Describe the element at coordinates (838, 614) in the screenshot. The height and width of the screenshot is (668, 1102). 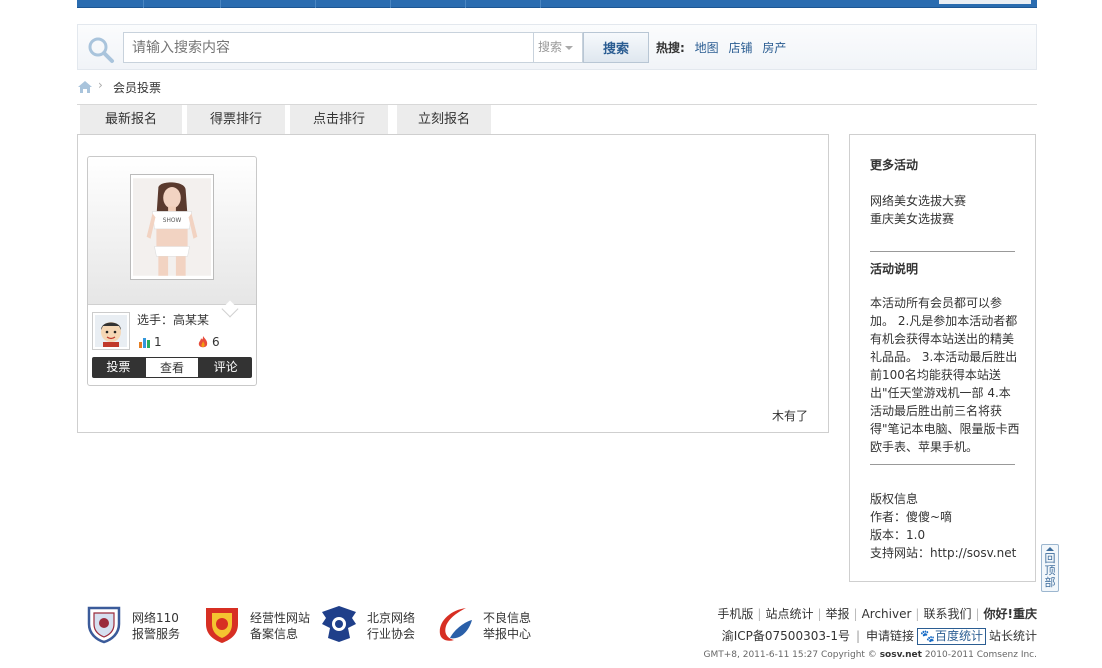
I see `footer-link-report: 举报` at that location.